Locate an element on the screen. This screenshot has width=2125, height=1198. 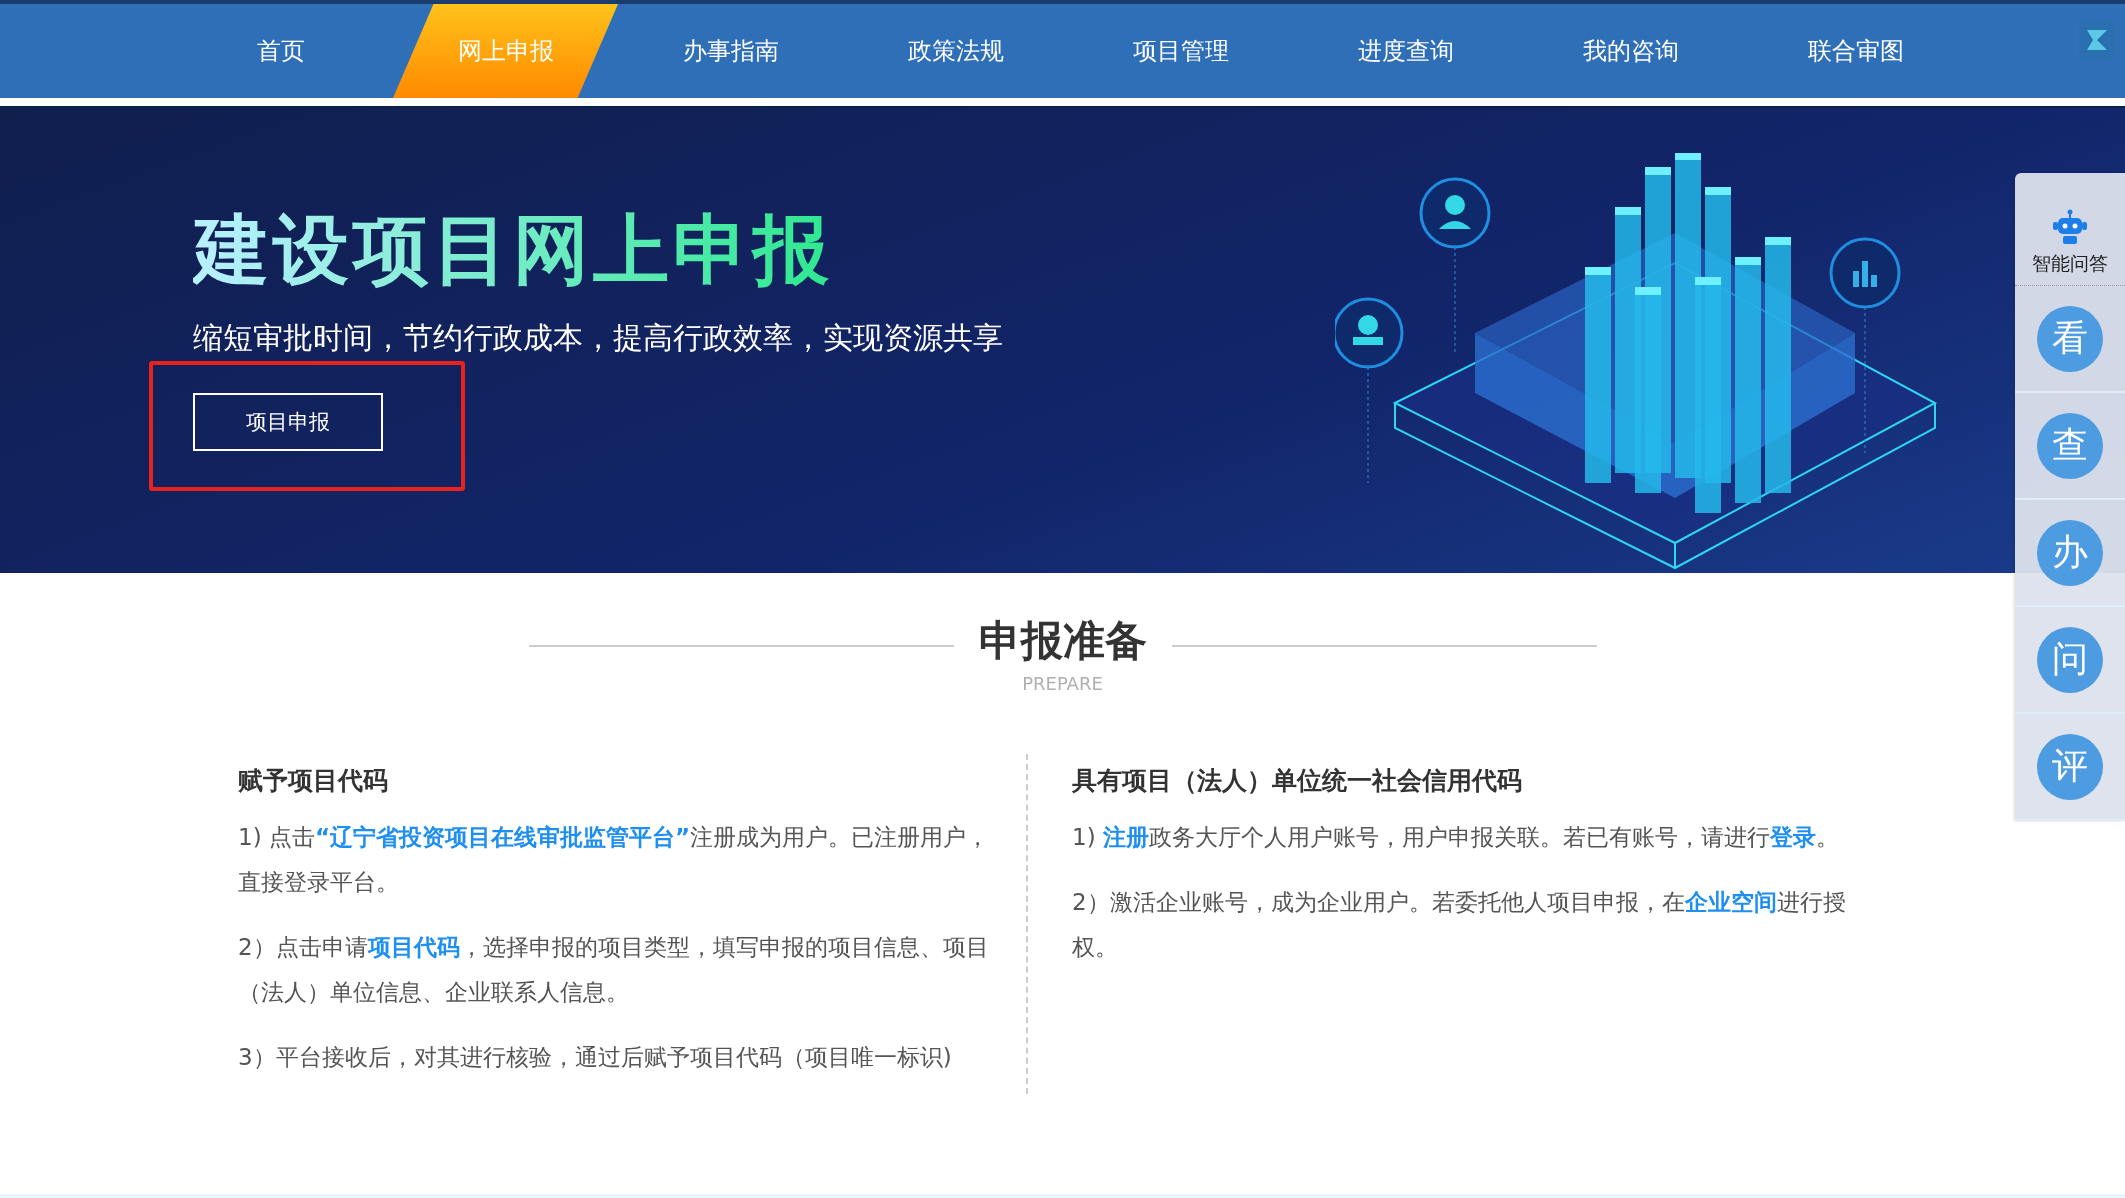
link: 注册 is located at coordinates (1125, 837).